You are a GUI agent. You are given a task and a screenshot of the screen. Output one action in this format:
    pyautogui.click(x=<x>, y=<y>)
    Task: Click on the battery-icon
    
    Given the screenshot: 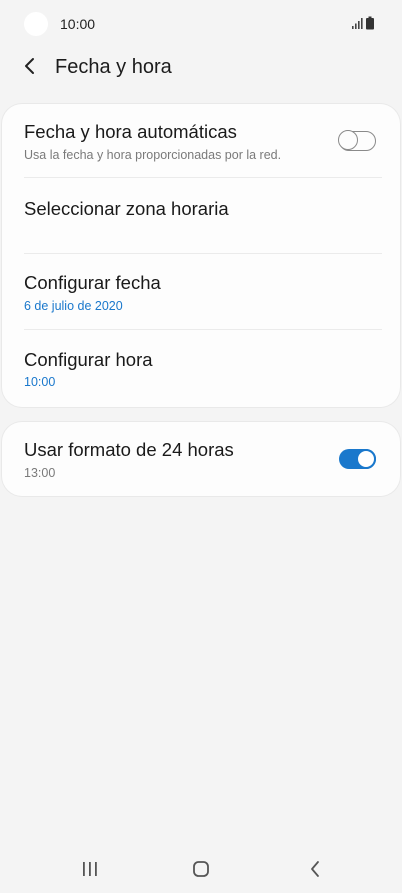 What is the action you would take?
    pyautogui.click(x=370, y=23)
    